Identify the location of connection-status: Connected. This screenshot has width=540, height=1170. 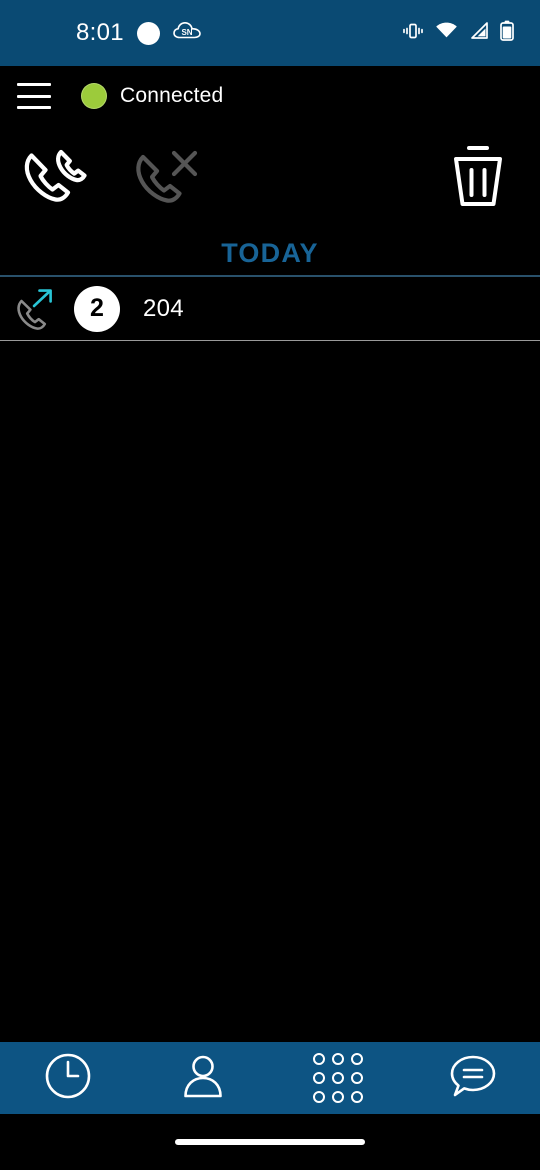
(152, 96).